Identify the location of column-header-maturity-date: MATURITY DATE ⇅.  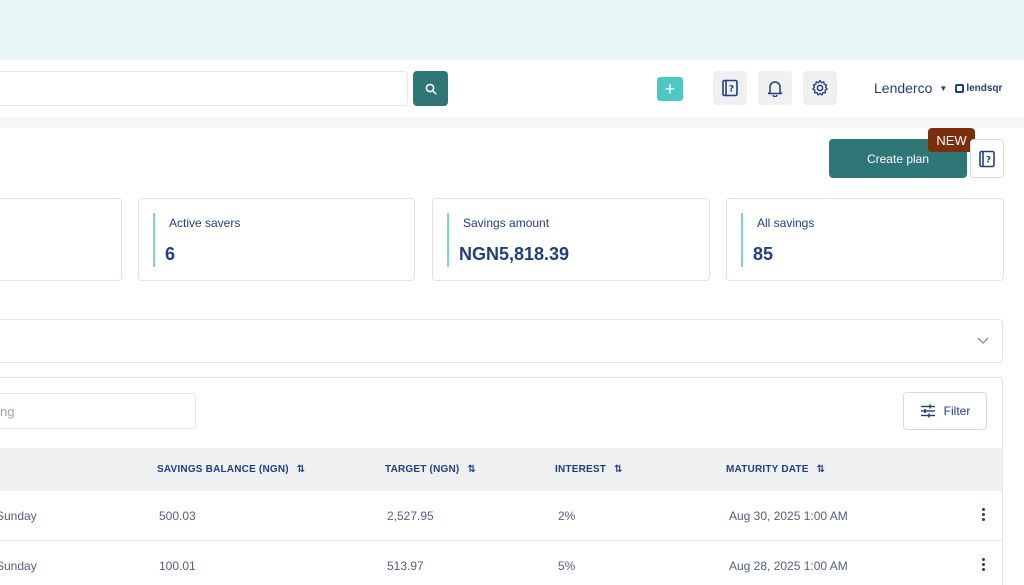
(775, 469).